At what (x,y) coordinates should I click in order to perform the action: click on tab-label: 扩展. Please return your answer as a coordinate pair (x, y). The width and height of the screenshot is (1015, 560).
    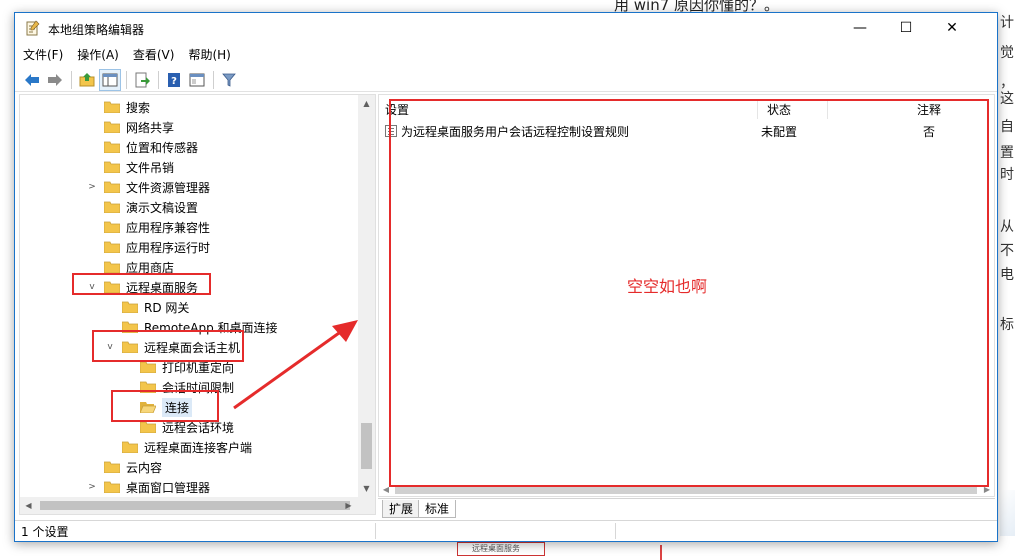
    Looking at the image, I should click on (401, 509).